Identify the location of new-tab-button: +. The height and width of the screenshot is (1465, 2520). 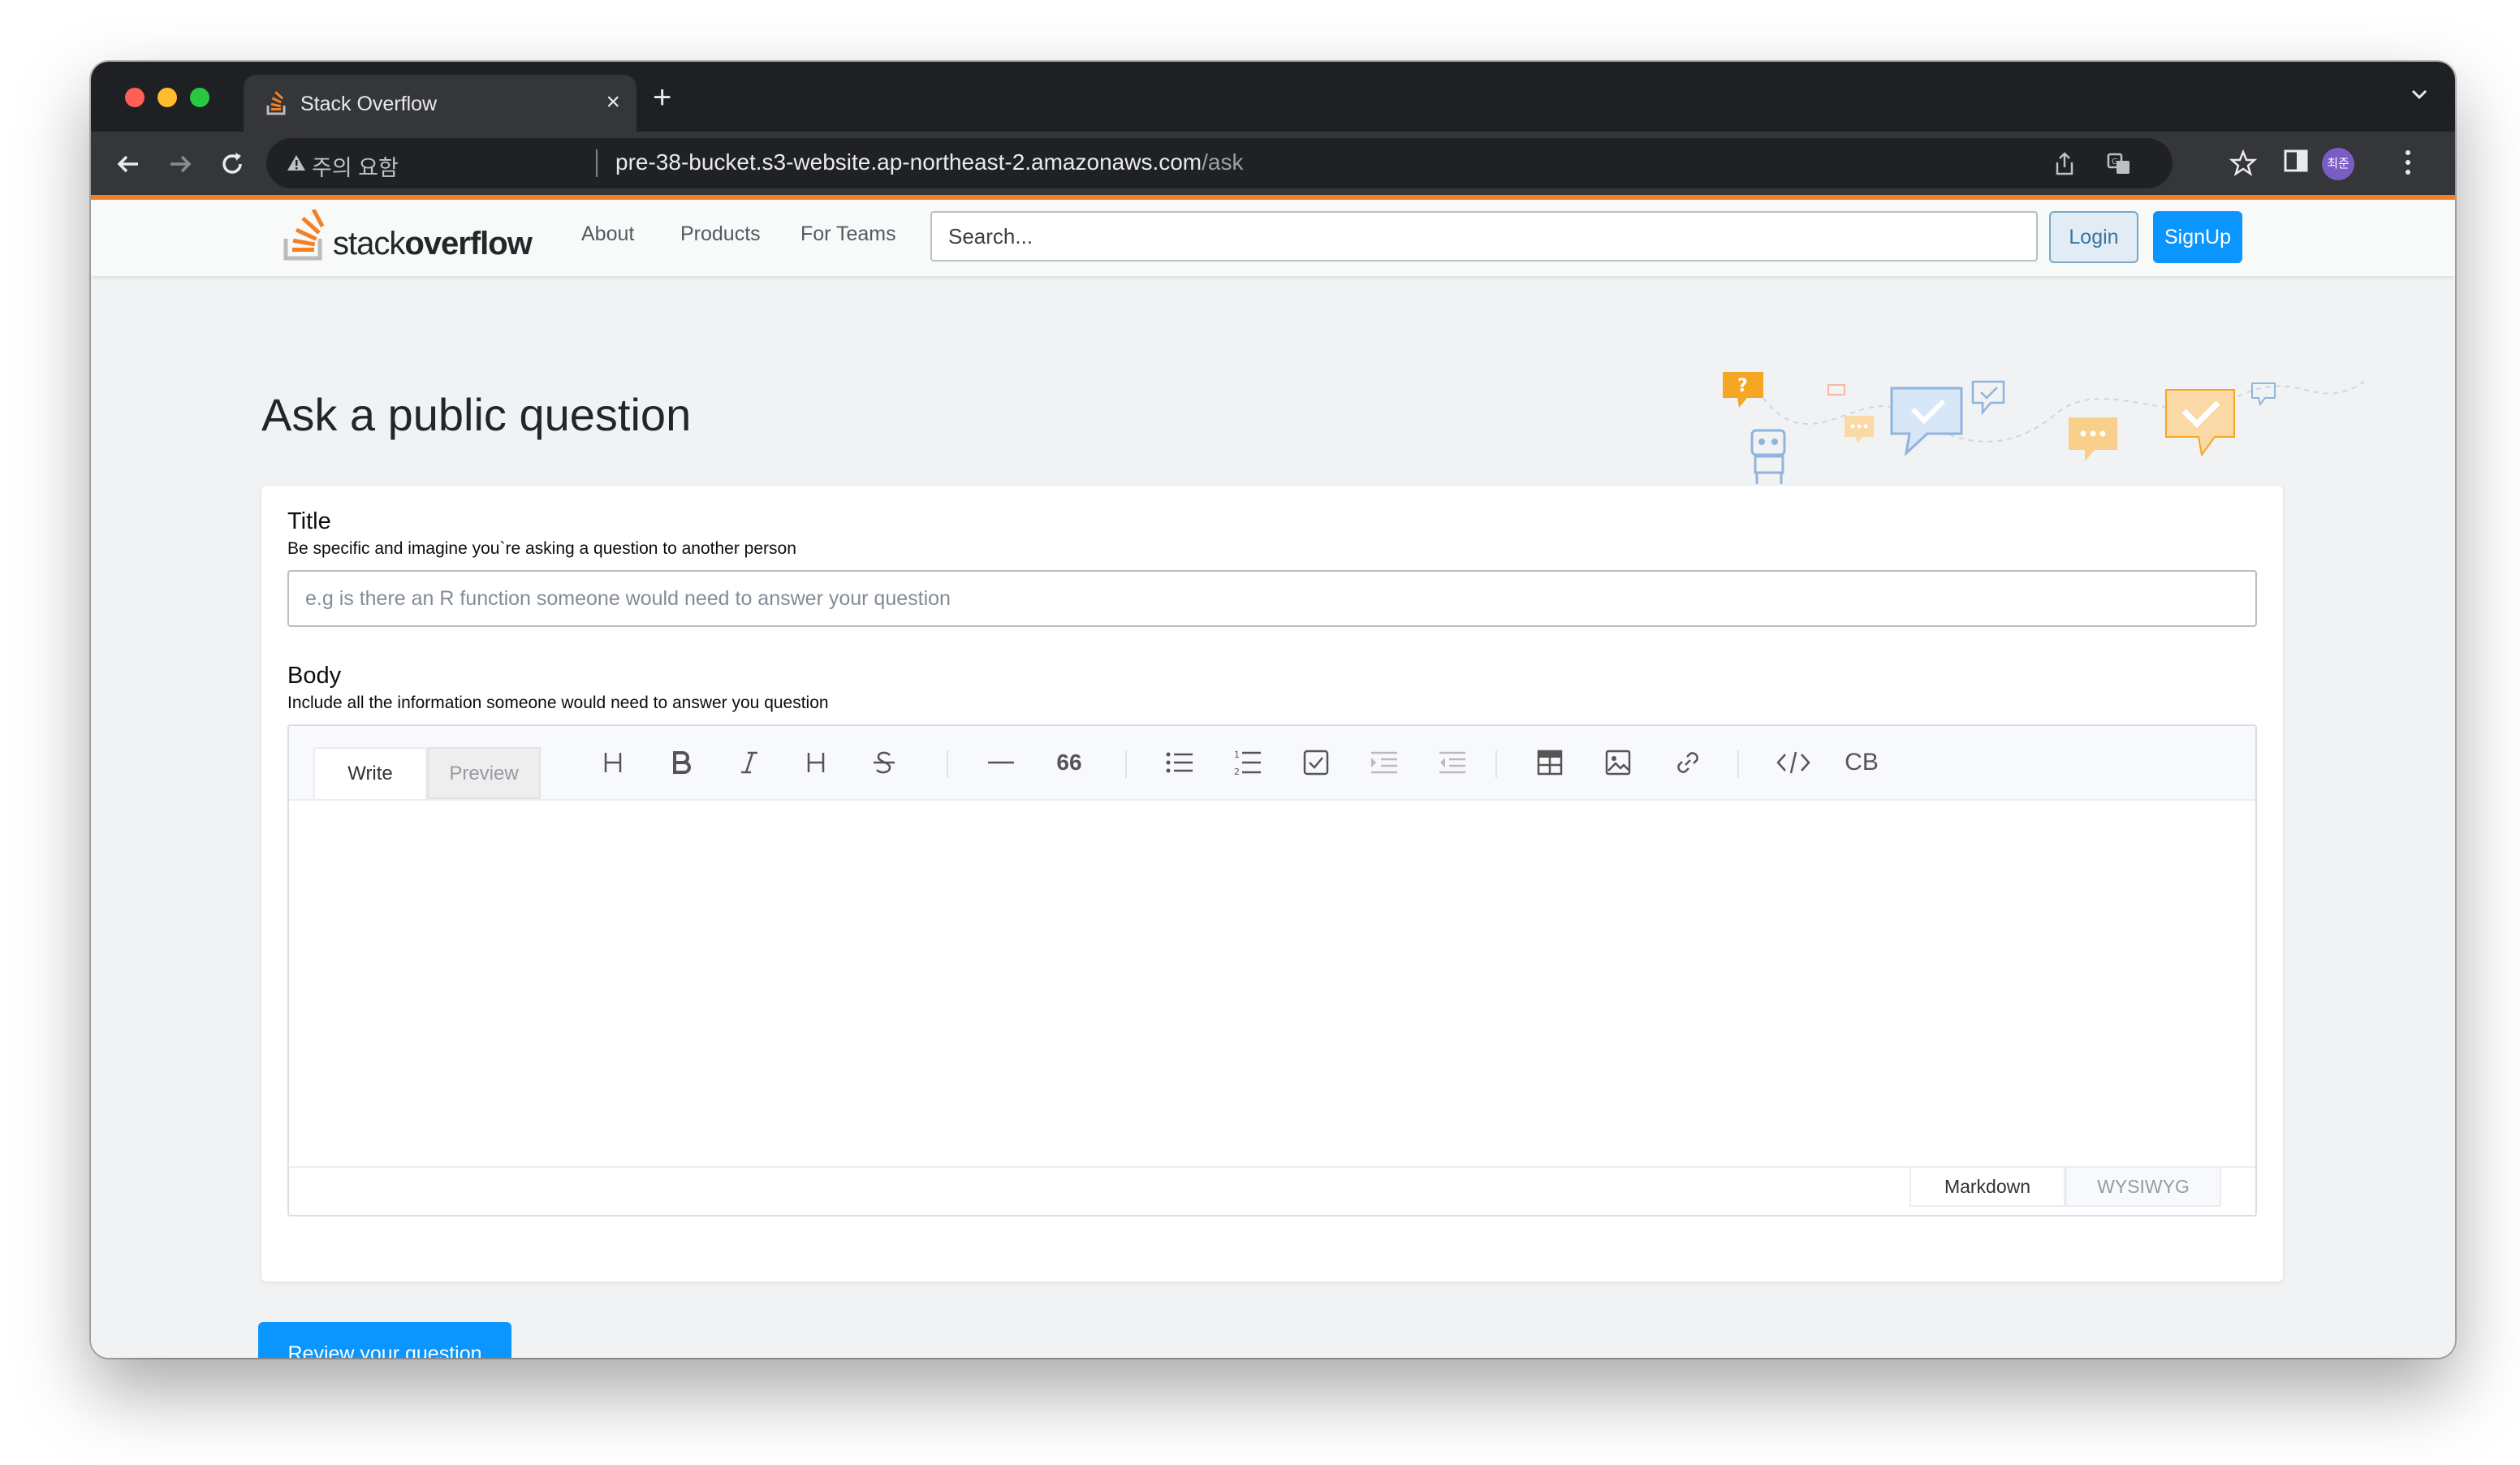
(662, 97).